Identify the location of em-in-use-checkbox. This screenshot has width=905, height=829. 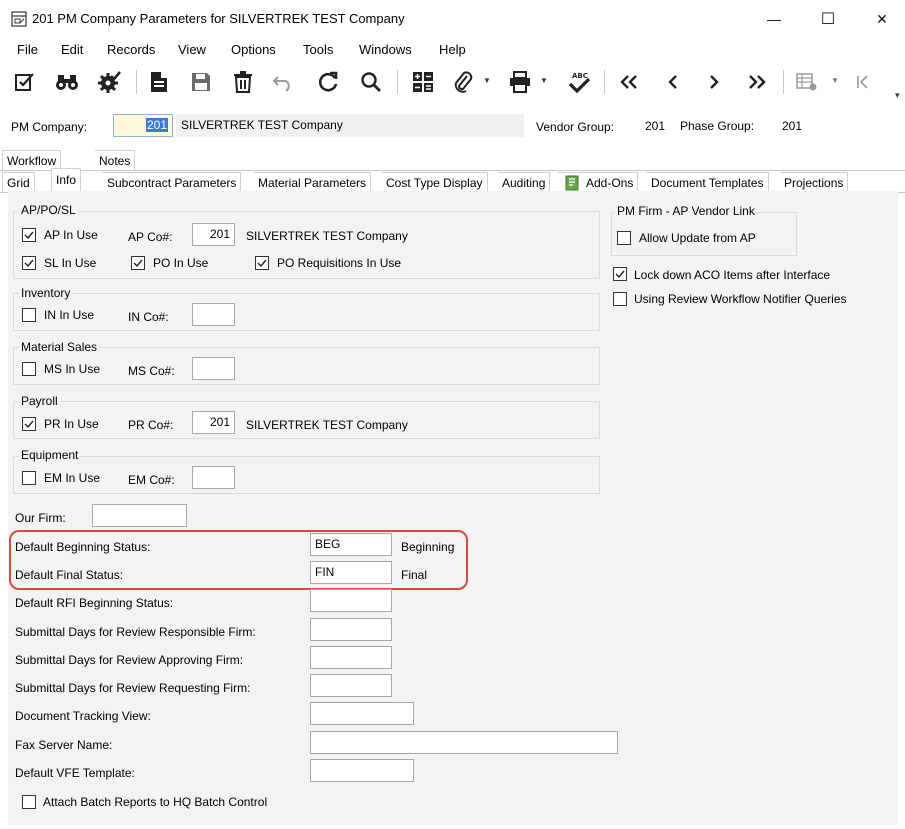
(29, 478).